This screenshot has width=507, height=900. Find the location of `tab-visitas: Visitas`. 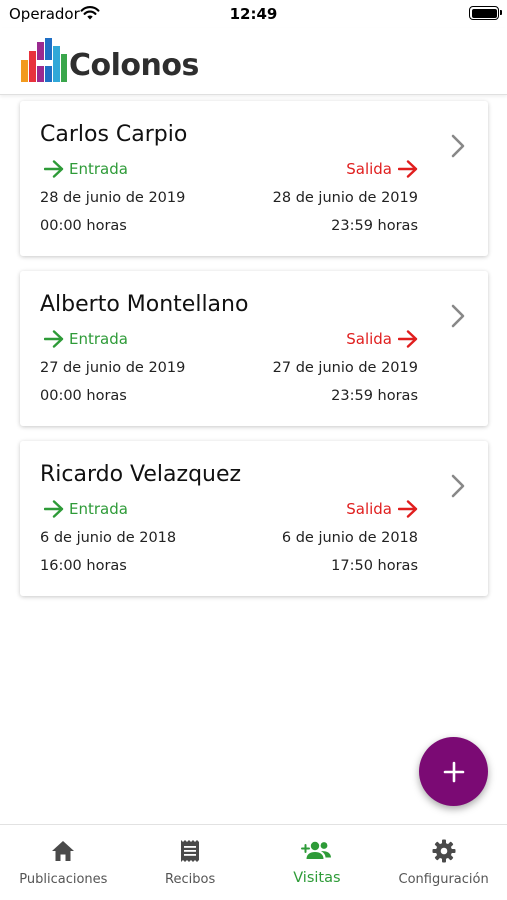

tab-visitas: Visitas is located at coordinates (317, 862).